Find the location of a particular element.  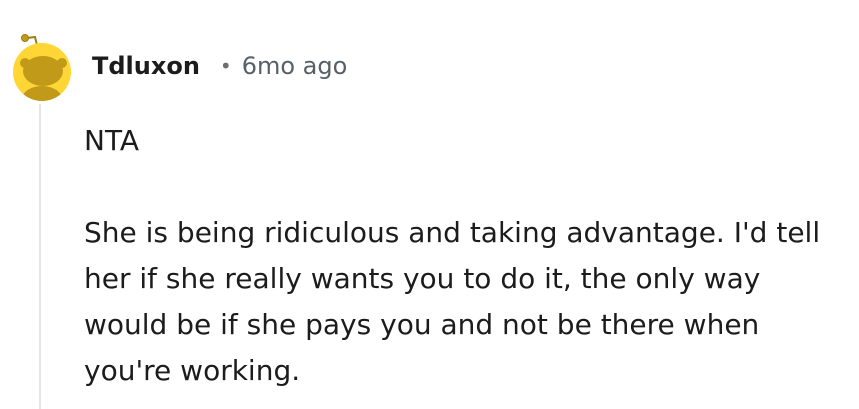

comment-meta: Tdluxon • 6mo ago is located at coordinates (219, 66).